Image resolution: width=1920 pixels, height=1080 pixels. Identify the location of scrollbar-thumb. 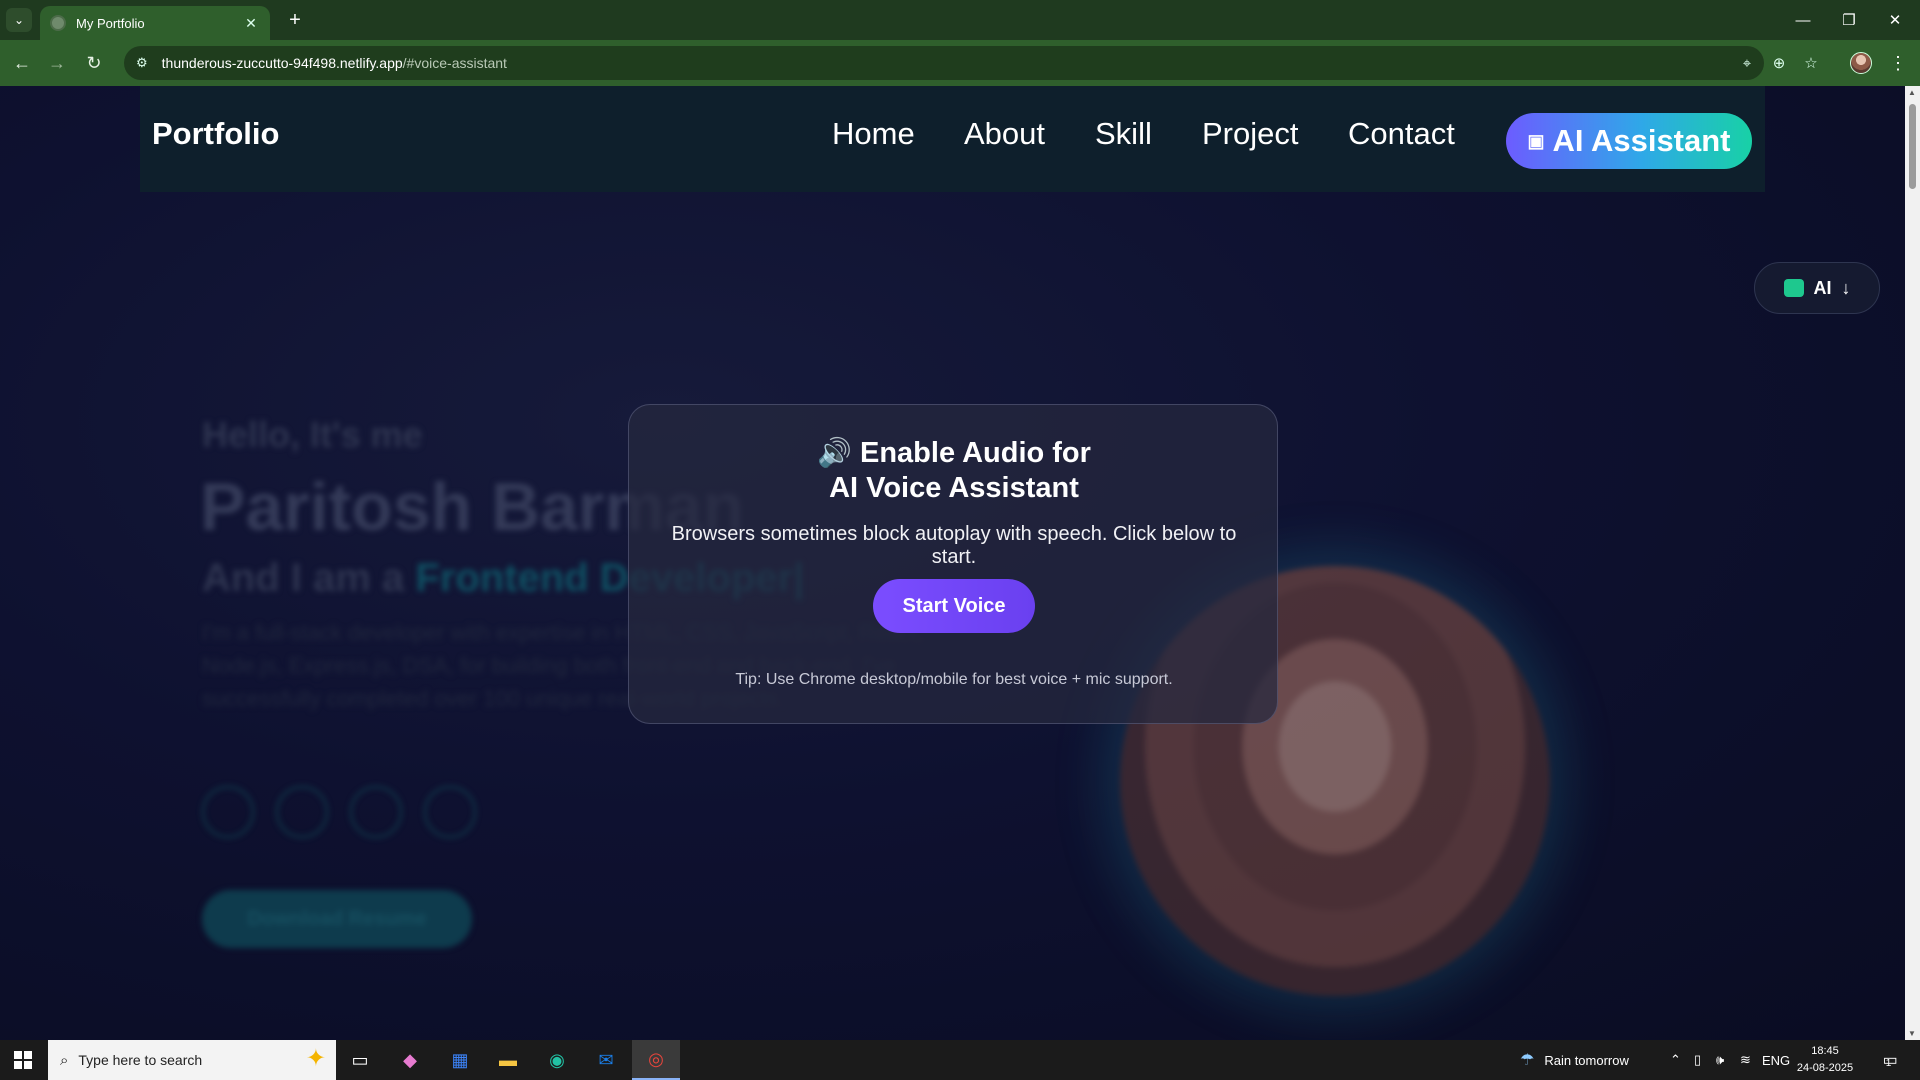
(1912, 146).